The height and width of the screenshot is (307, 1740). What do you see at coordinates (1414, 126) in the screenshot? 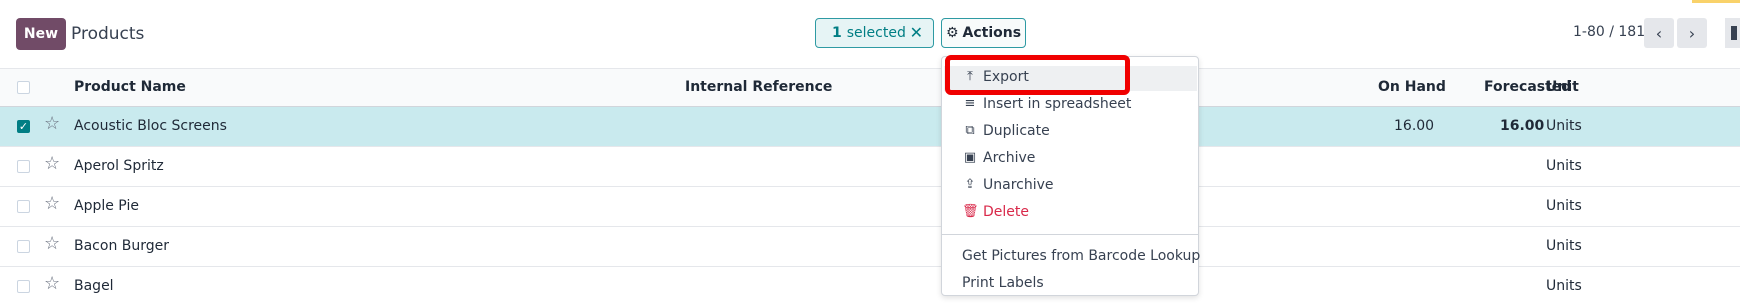
I see `on-hand-cell: 16.00` at bounding box center [1414, 126].